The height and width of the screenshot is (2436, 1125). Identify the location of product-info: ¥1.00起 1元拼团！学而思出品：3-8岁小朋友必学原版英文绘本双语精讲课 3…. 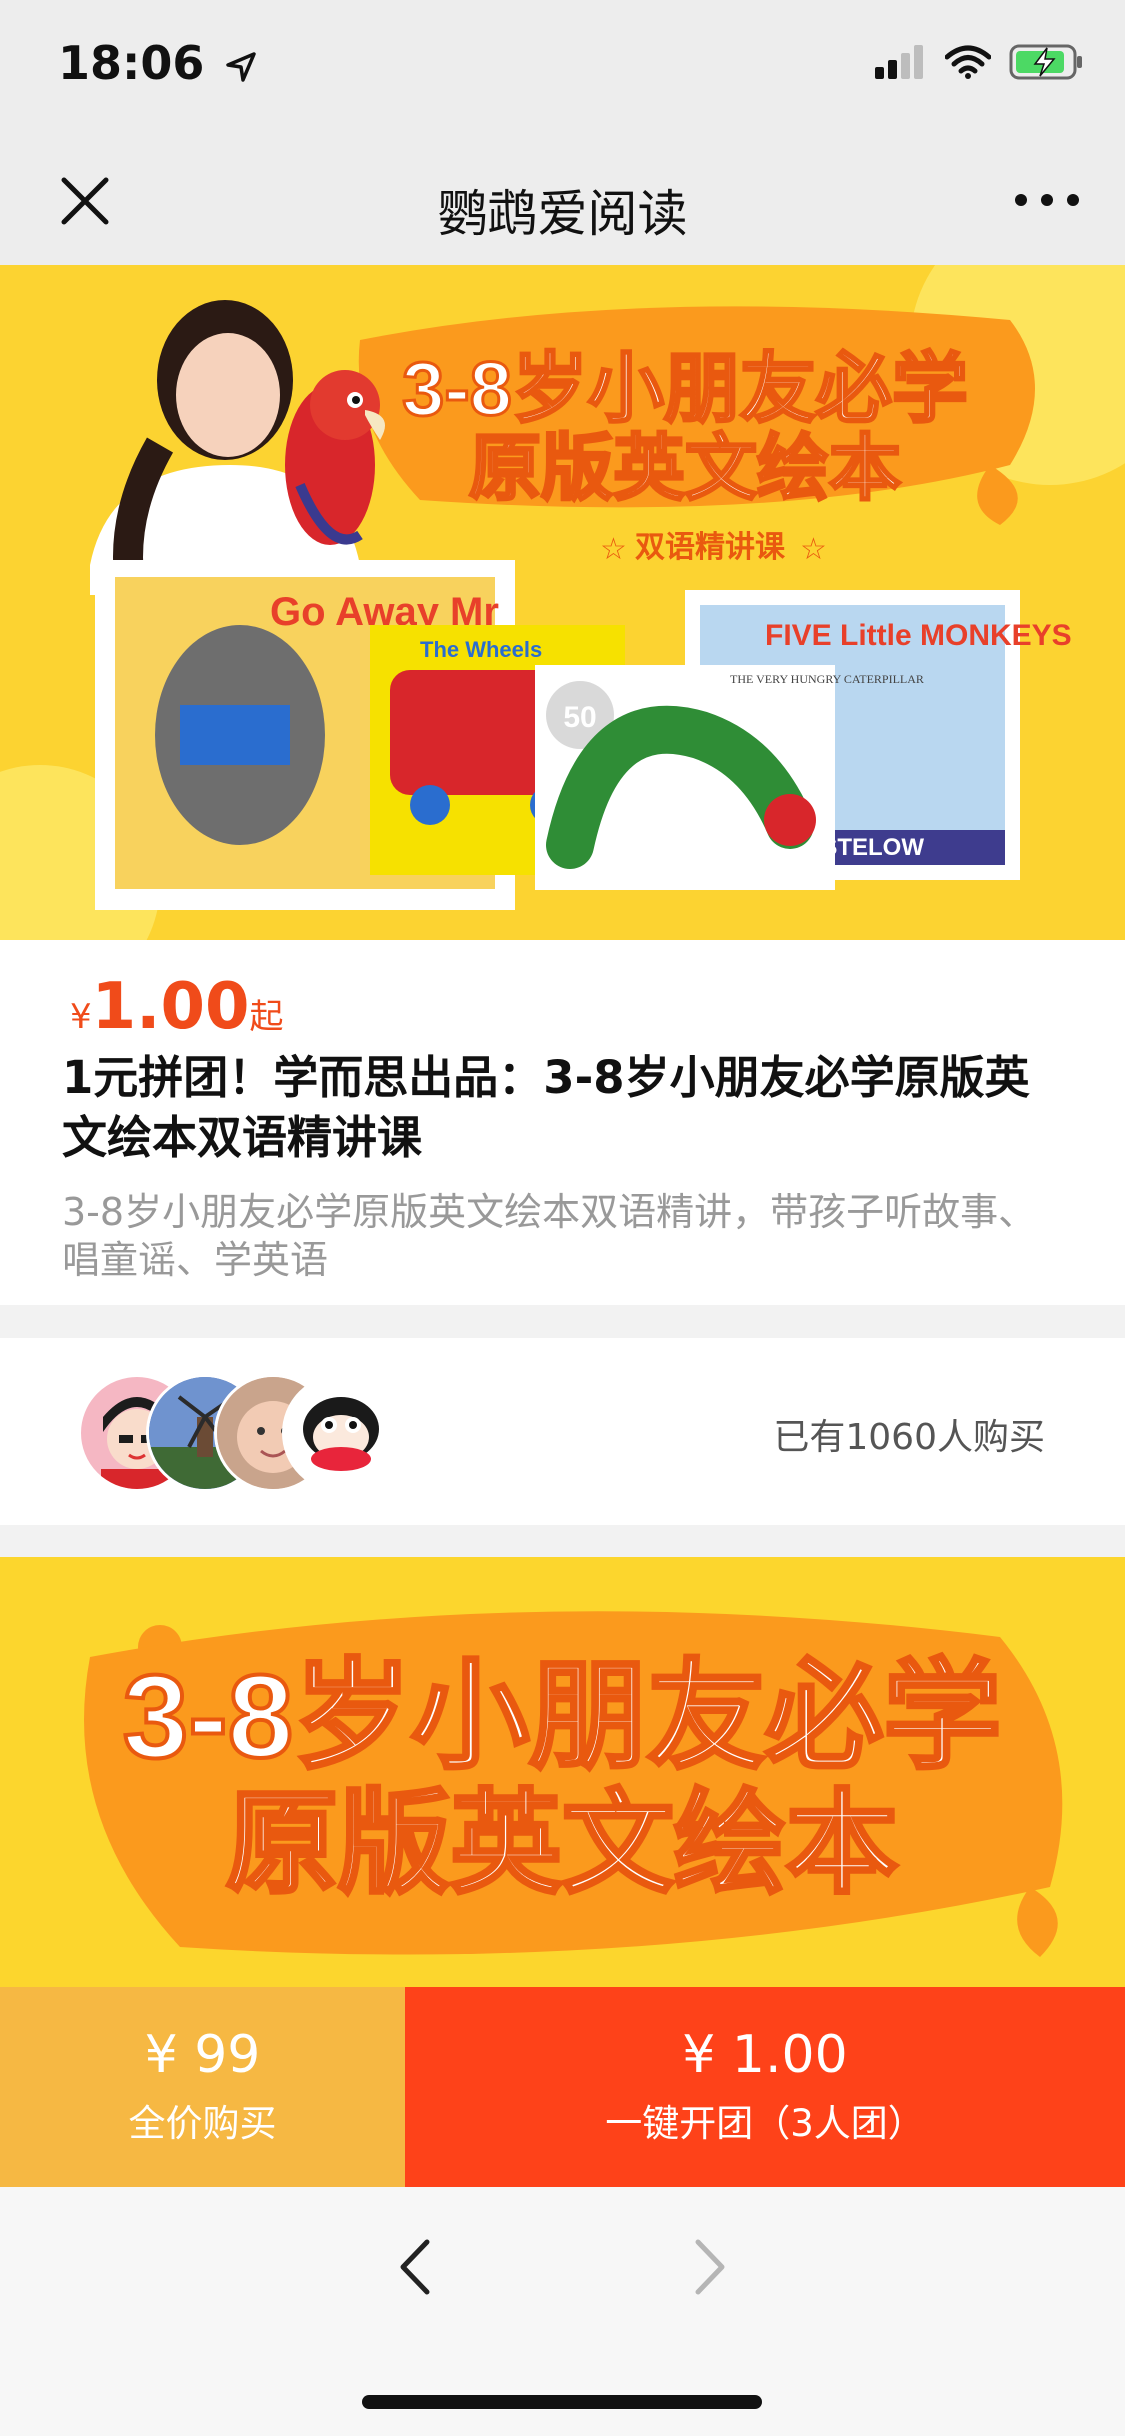
(562, 1122).